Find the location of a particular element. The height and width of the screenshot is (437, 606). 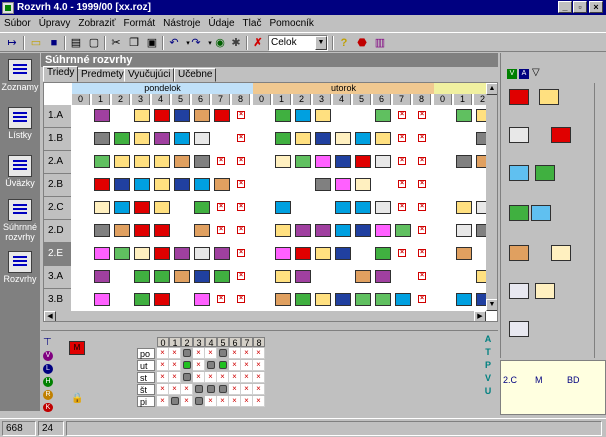

login-icon: ↦ is located at coordinates (12, 42).